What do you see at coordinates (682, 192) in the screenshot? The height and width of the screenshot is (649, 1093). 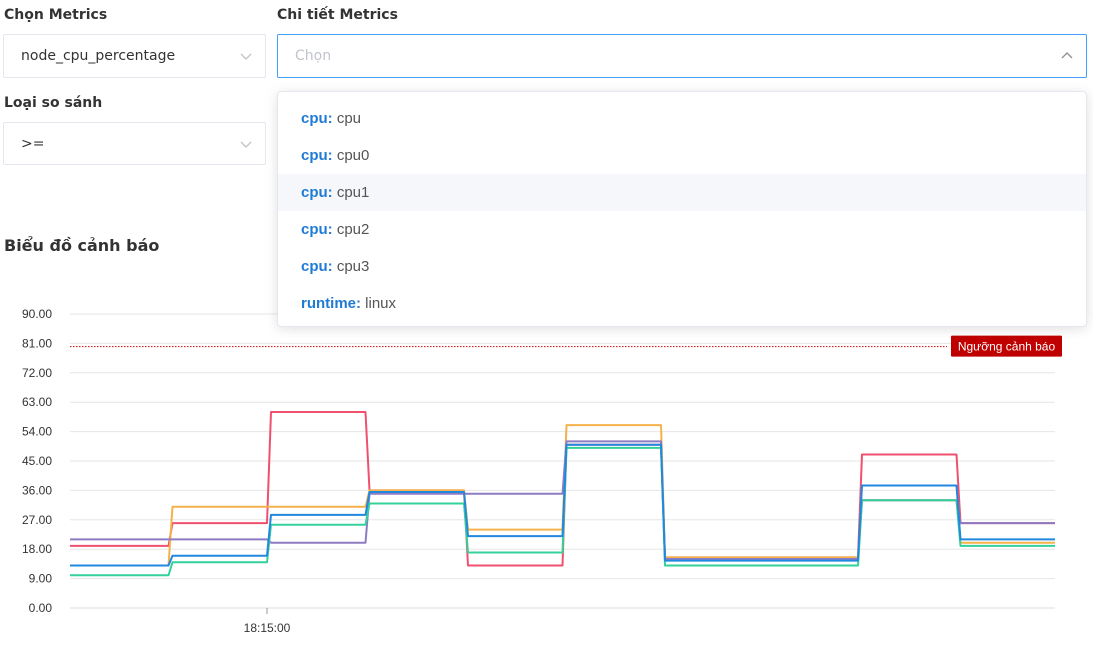 I see `dropdown-option: cpu: cpu1` at bounding box center [682, 192].